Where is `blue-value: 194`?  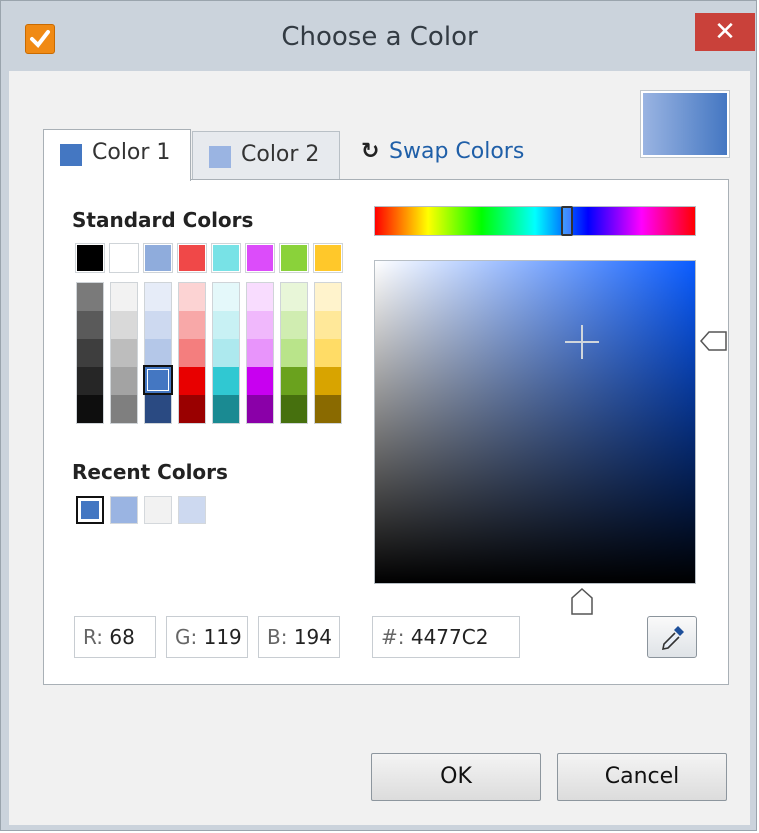
blue-value: 194 is located at coordinates (313, 637).